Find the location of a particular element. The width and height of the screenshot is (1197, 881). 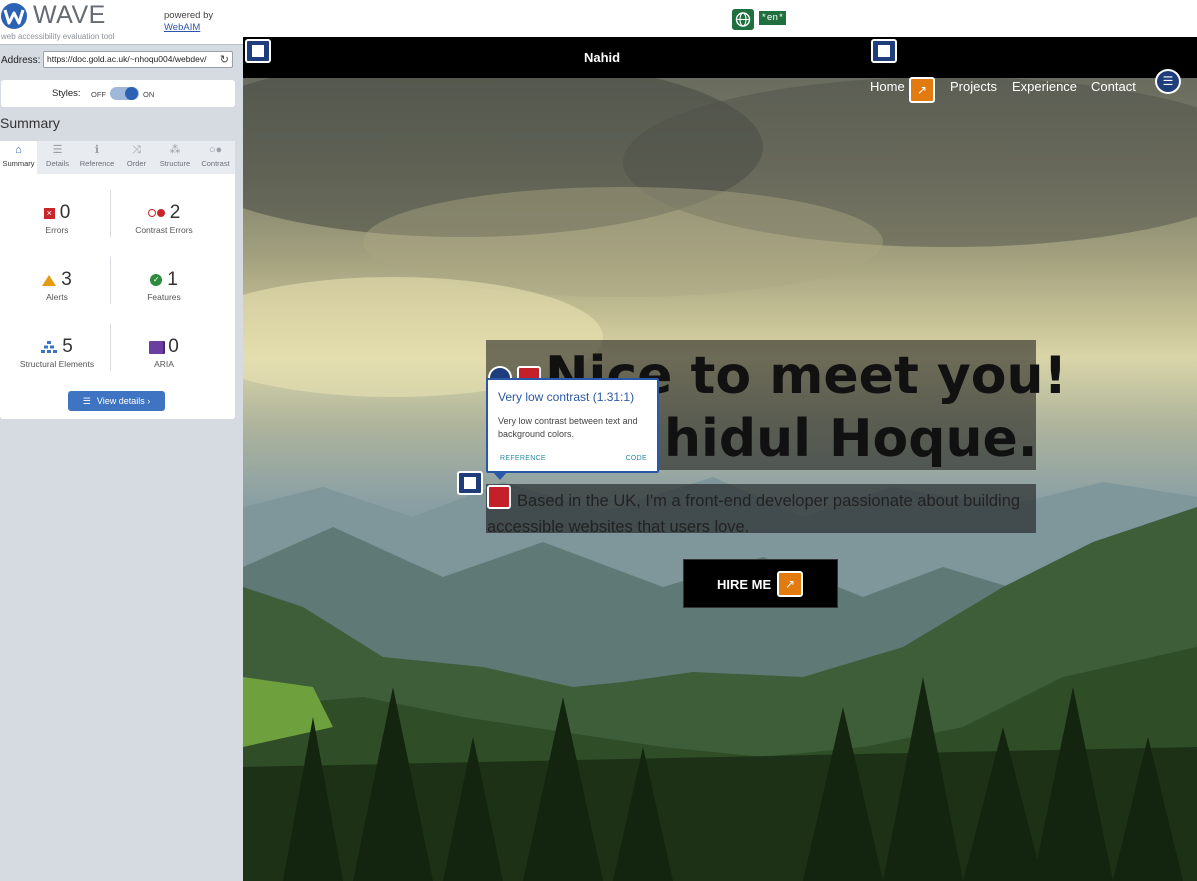

nav-projects: Projects is located at coordinates (973, 86).